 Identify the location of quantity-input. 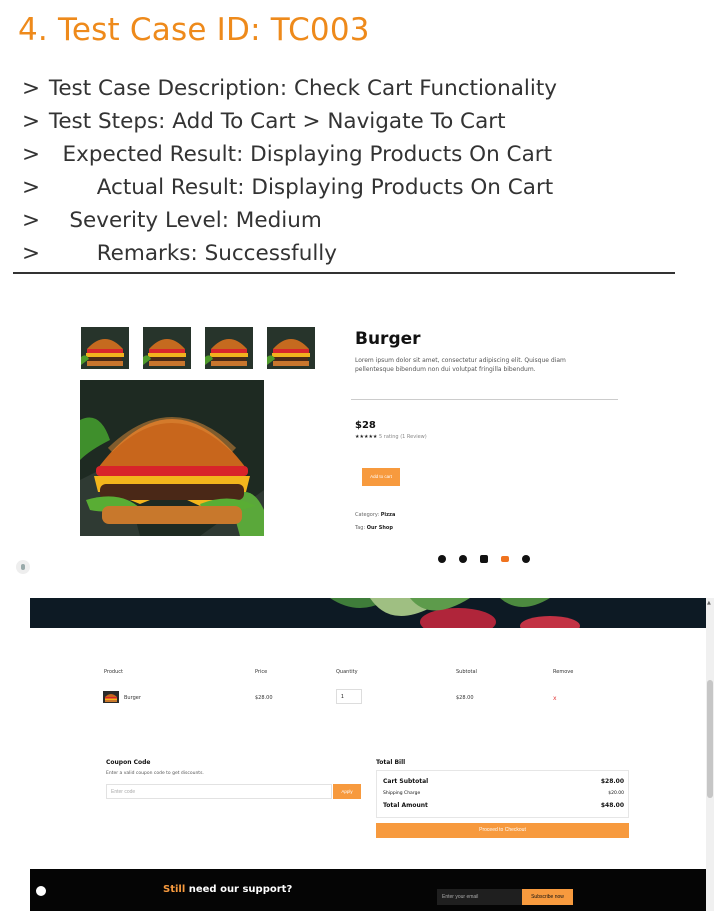
(349, 696).